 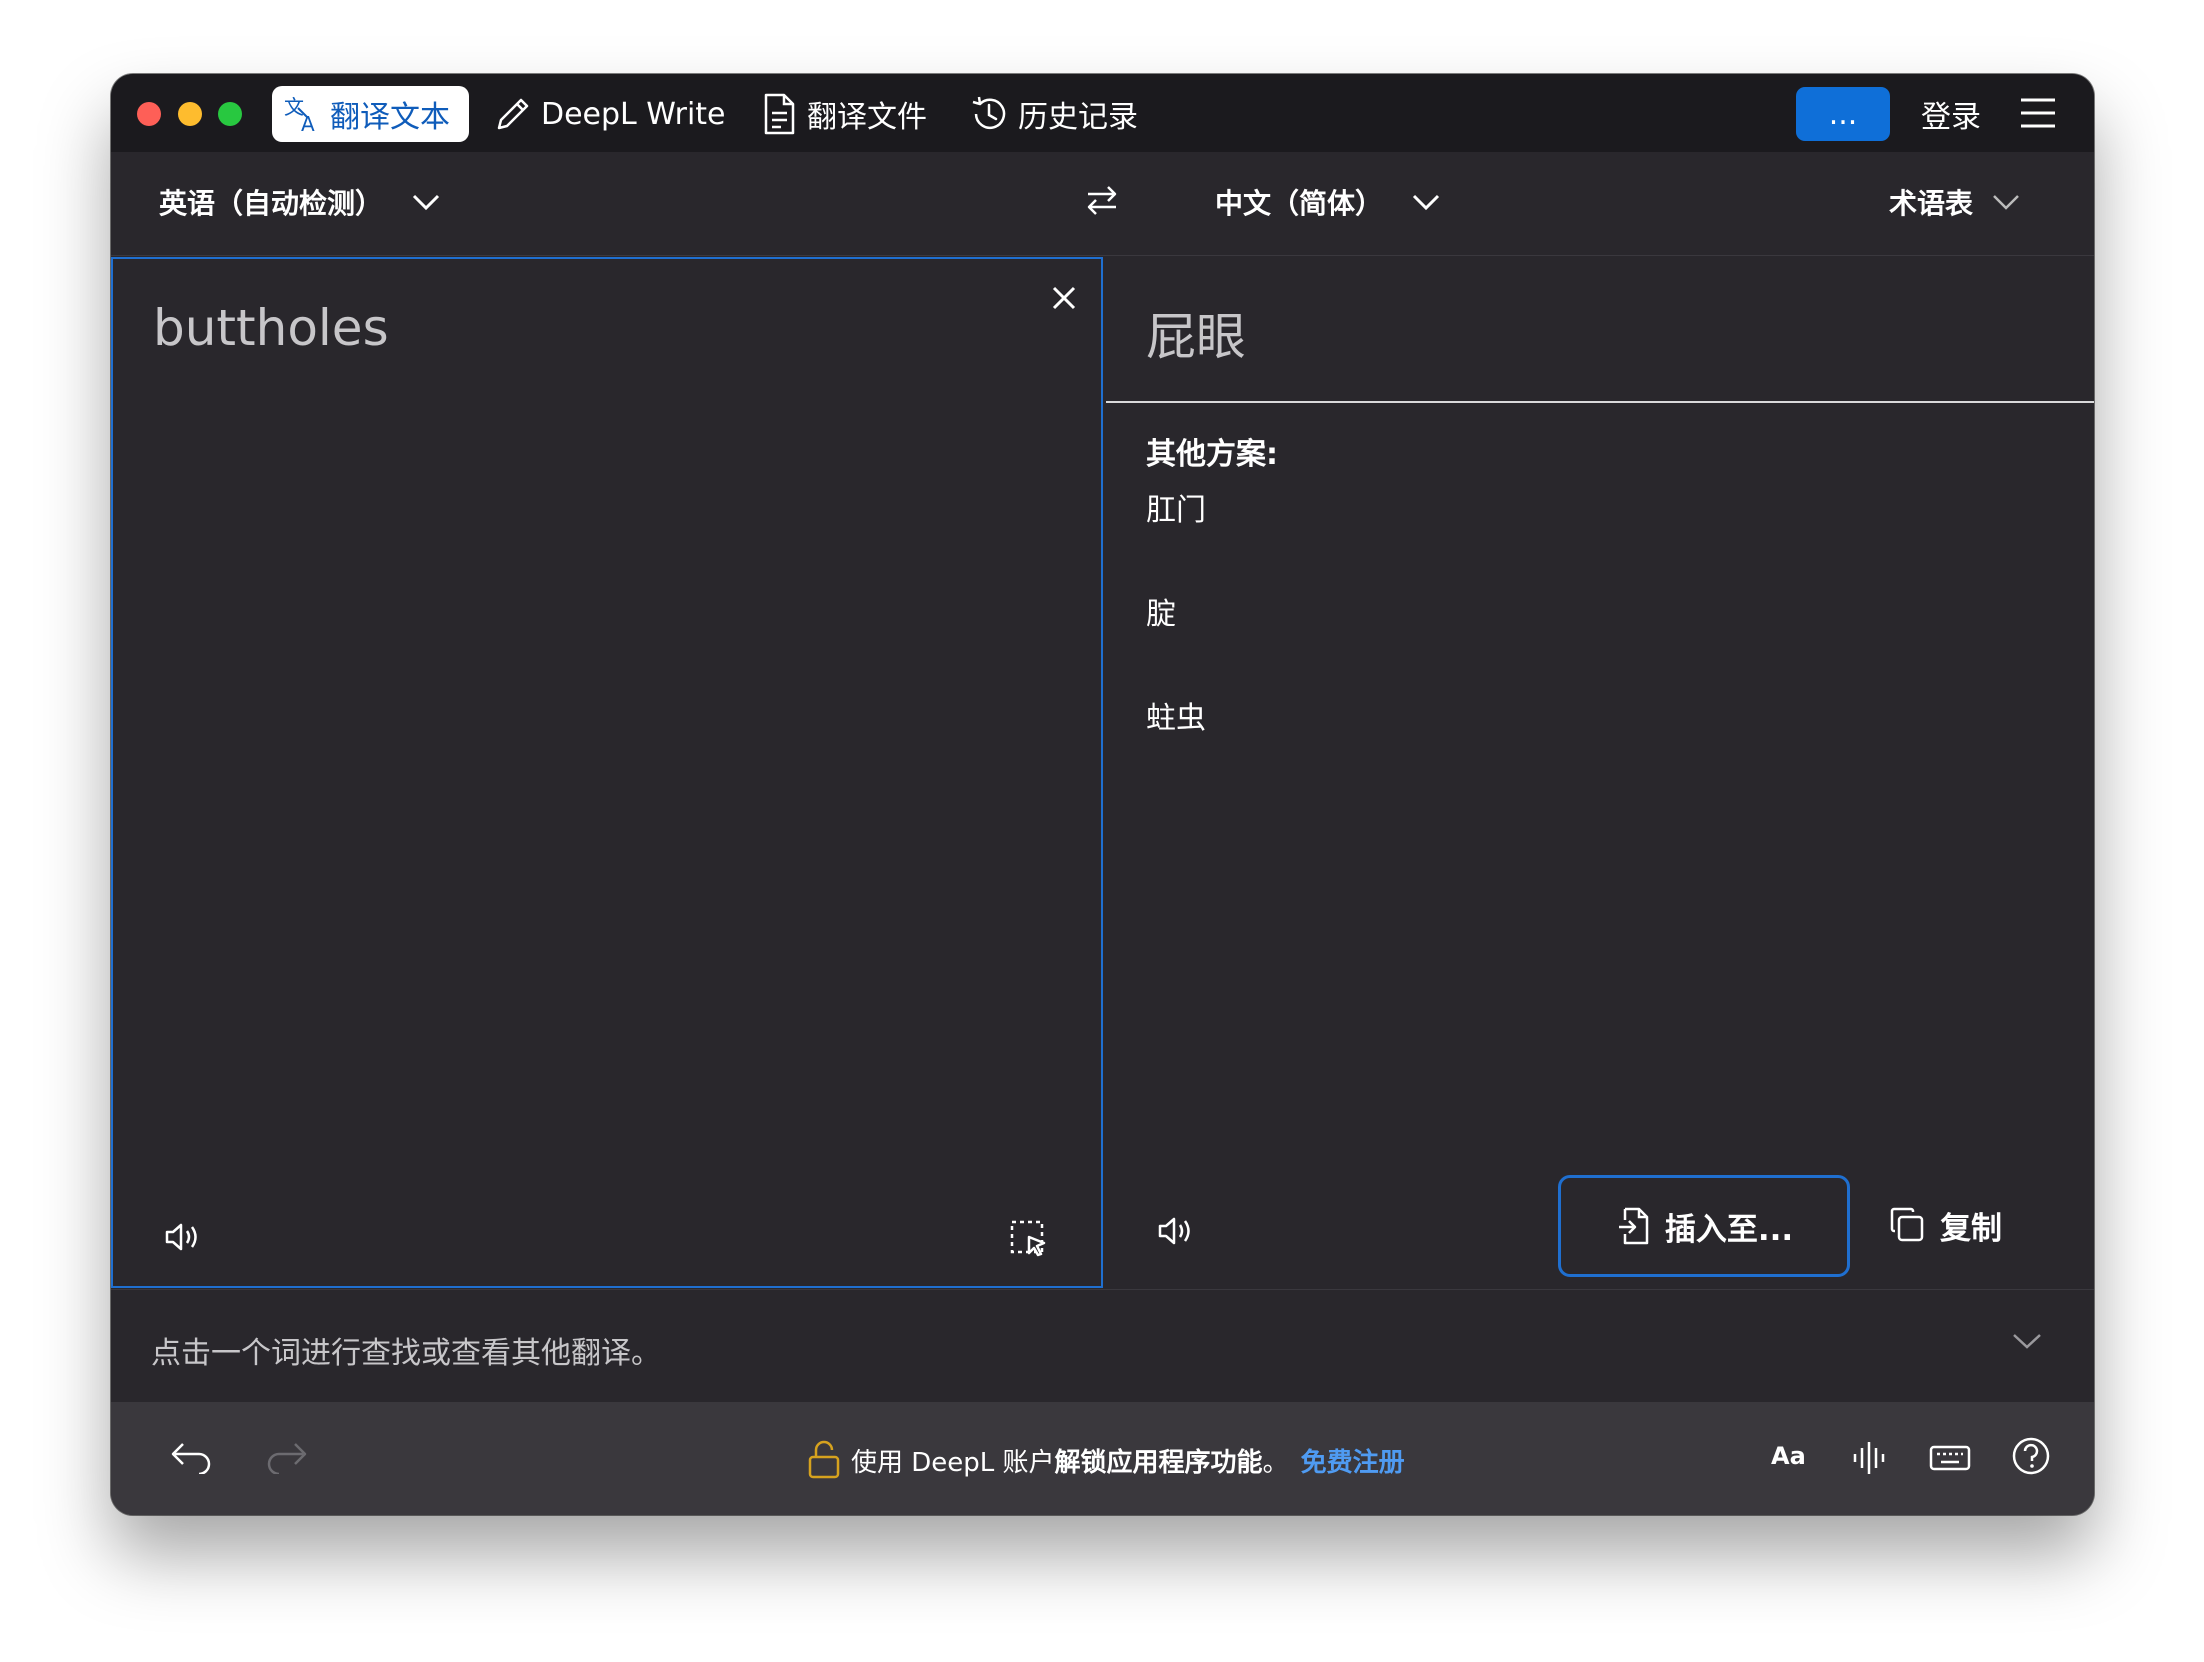 I want to click on hamburger-menu-icon, so click(x=2038, y=113).